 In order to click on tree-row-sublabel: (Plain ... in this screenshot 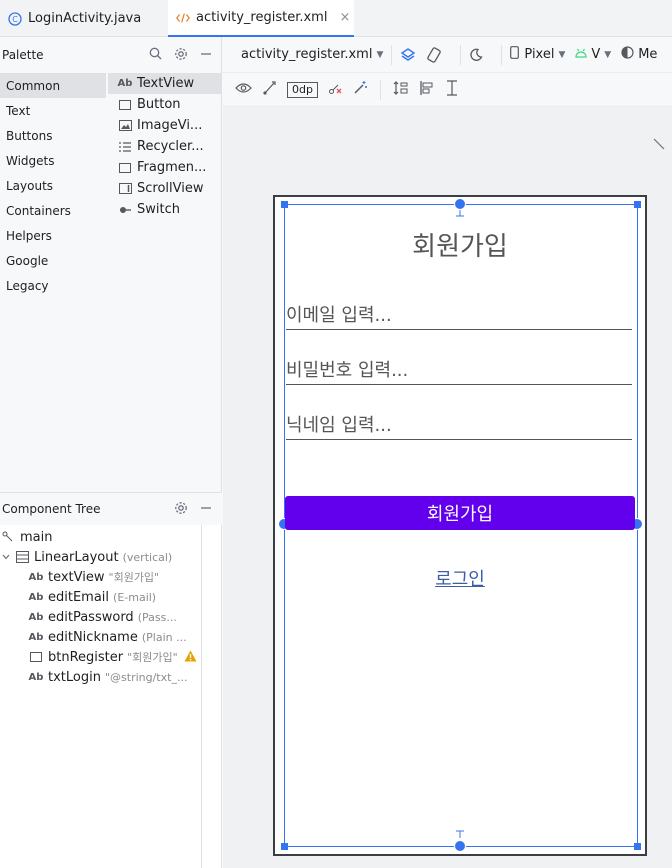, I will do `click(164, 637)`.